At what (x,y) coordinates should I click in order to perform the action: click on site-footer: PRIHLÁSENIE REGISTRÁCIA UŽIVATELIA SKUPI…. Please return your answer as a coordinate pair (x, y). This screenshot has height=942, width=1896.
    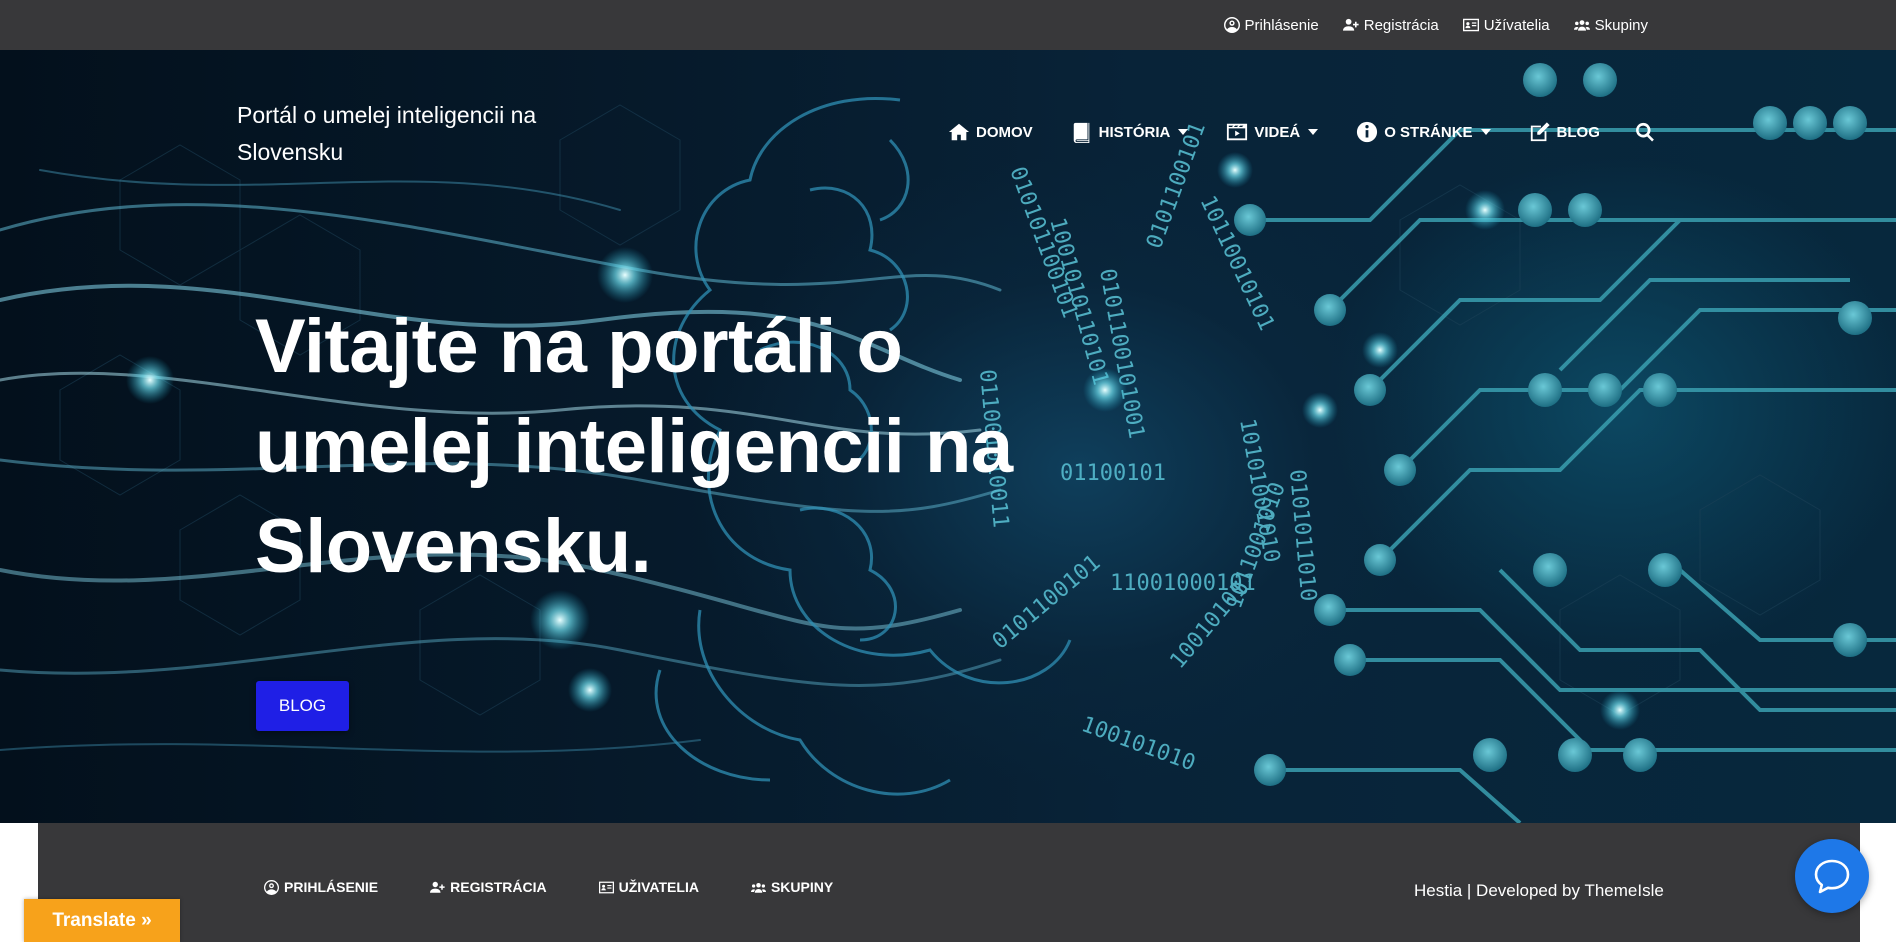
    Looking at the image, I should click on (949, 882).